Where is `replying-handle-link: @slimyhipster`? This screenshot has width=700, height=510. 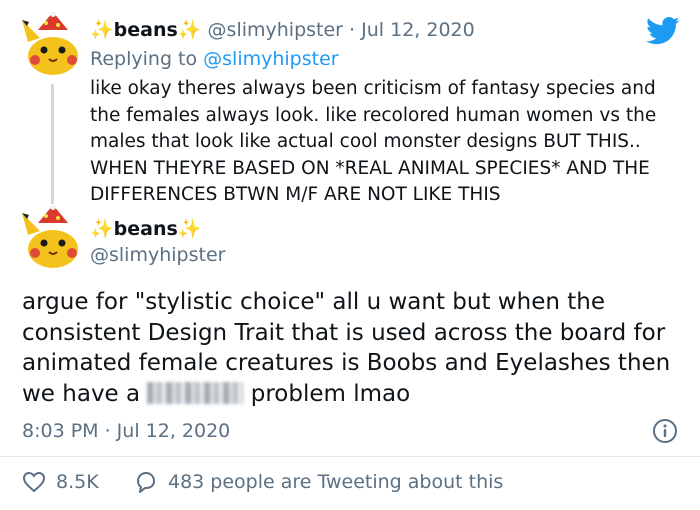
replying-handle-link: @slimyhipster is located at coordinates (270, 59).